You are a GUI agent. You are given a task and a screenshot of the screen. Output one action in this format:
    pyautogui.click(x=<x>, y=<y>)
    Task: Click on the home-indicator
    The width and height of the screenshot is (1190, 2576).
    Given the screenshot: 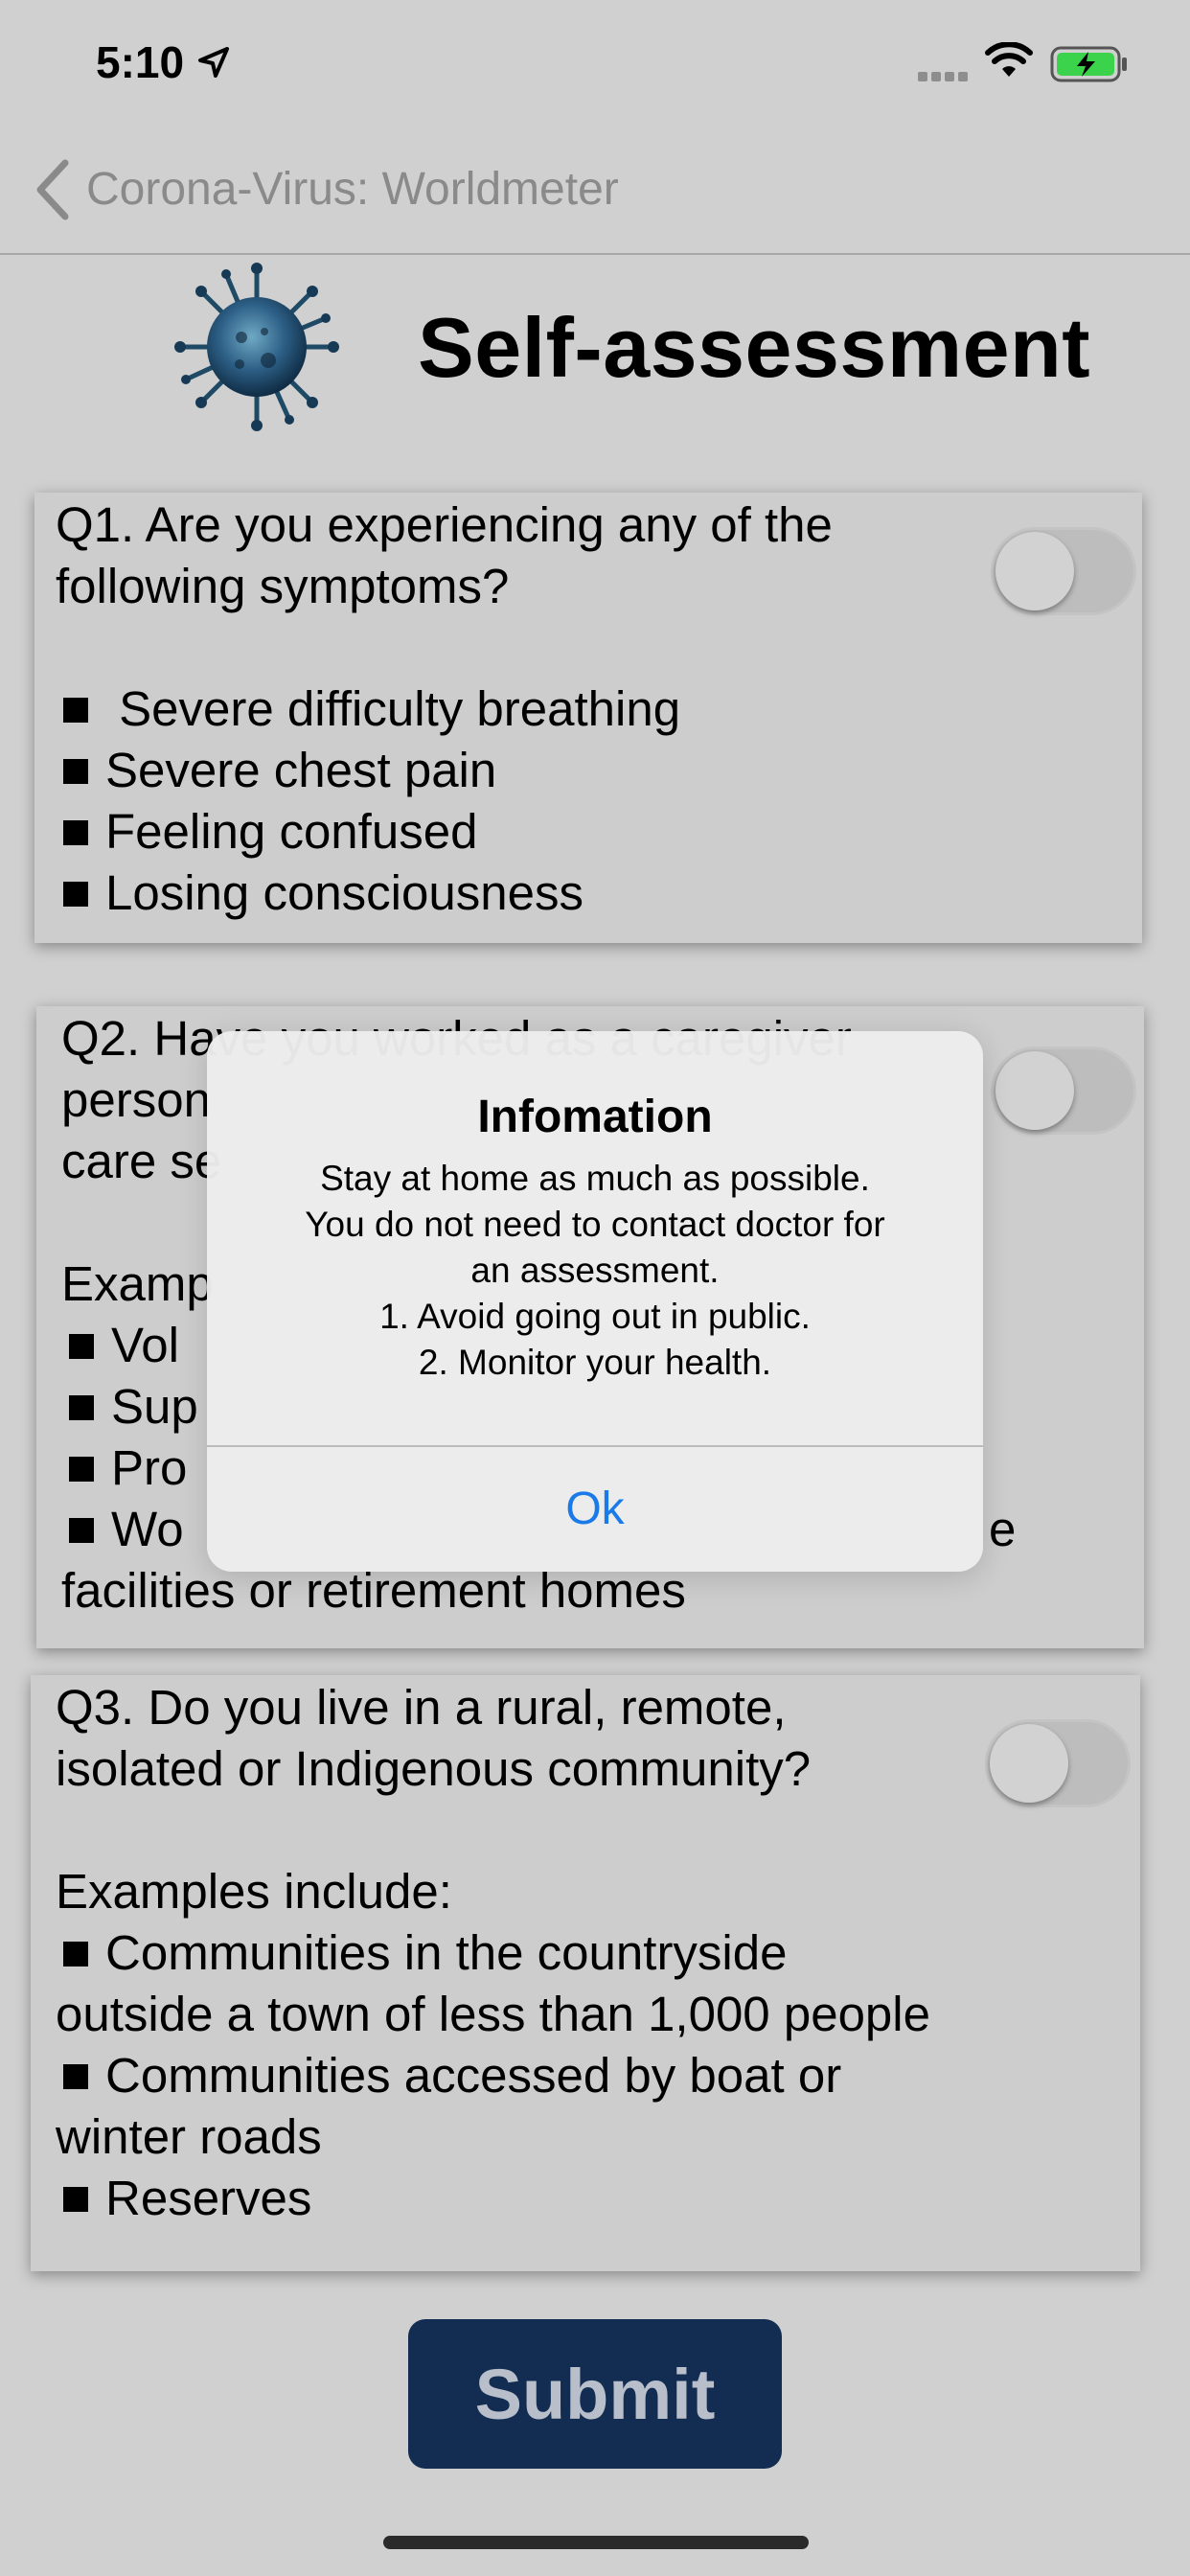 What is the action you would take?
    pyautogui.click(x=596, y=2542)
    